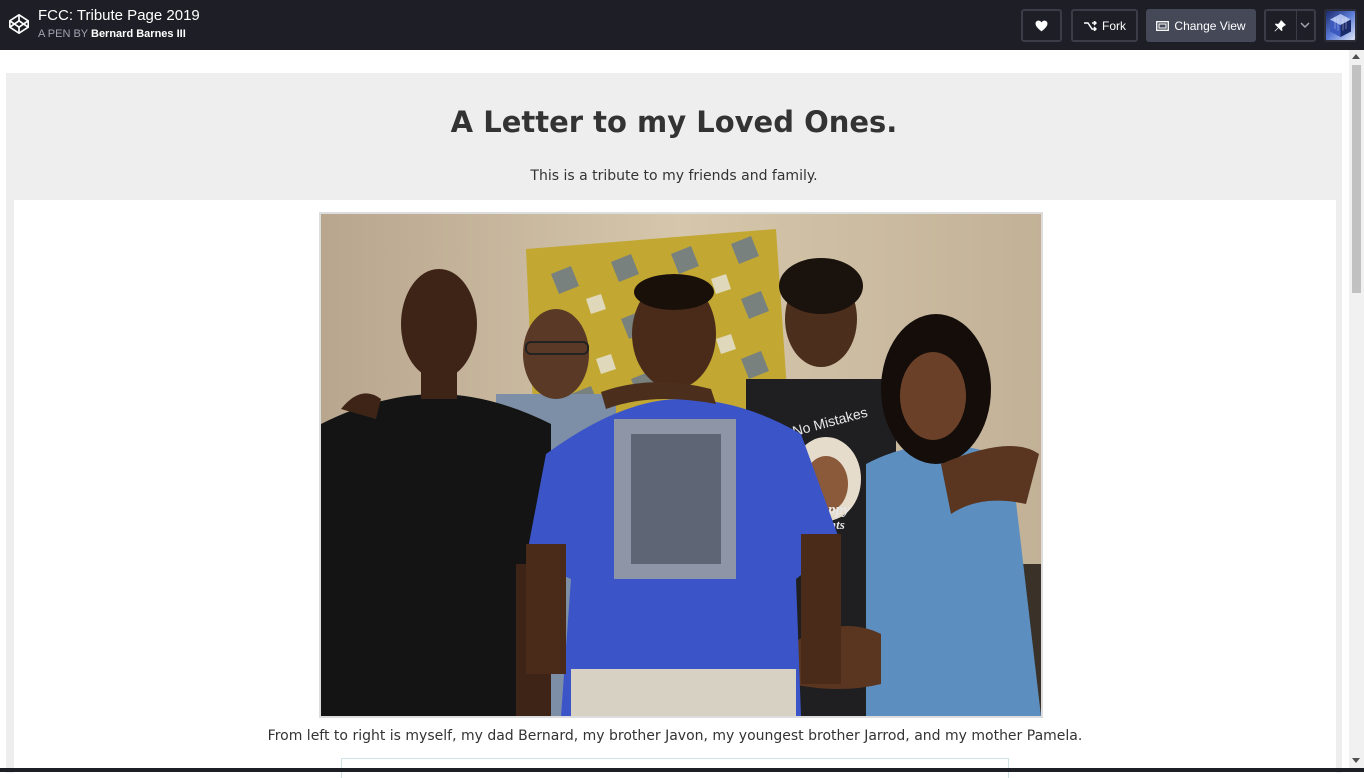  What do you see at coordinates (1090, 25) in the screenshot?
I see `fork-icon` at bounding box center [1090, 25].